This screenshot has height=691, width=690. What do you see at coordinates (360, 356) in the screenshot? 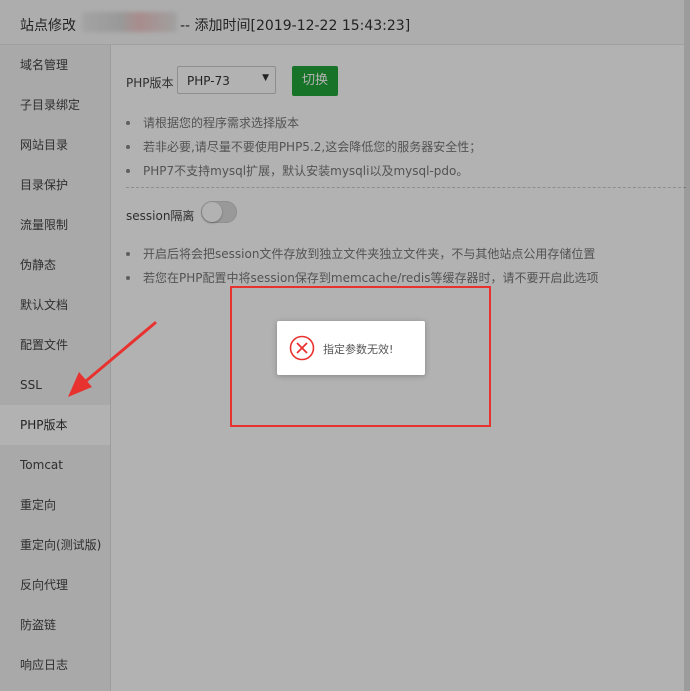
I see `annotation-highlight-box` at bounding box center [360, 356].